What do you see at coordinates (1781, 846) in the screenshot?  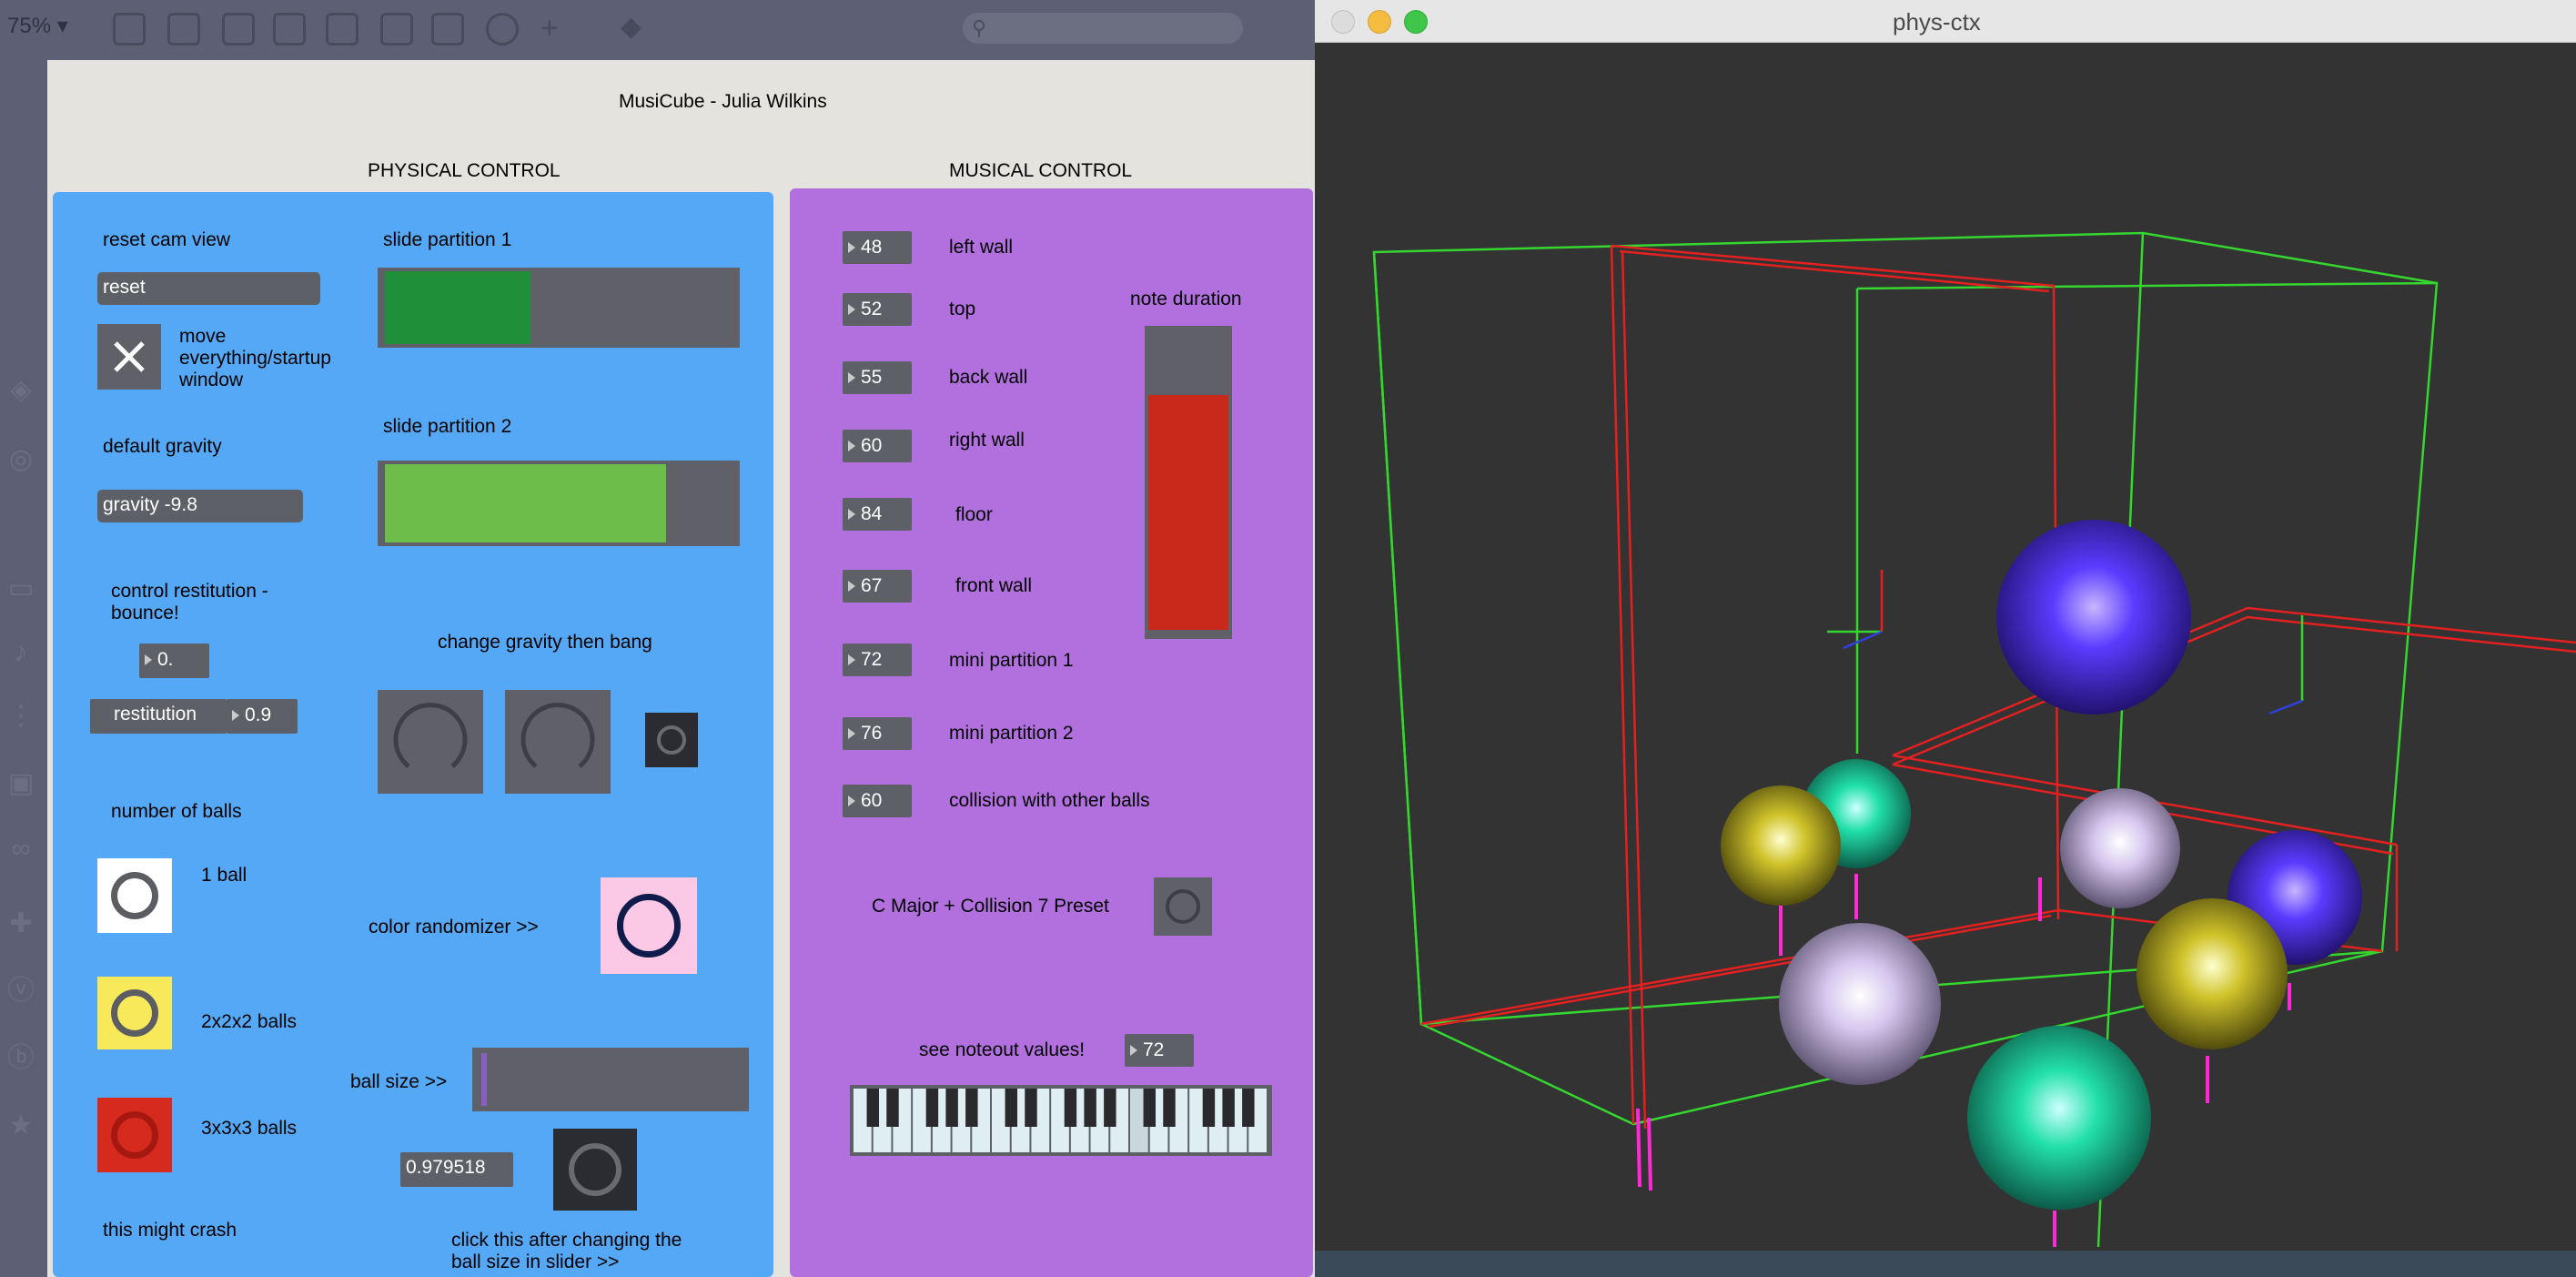 I see `ball-yellow-small` at bounding box center [1781, 846].